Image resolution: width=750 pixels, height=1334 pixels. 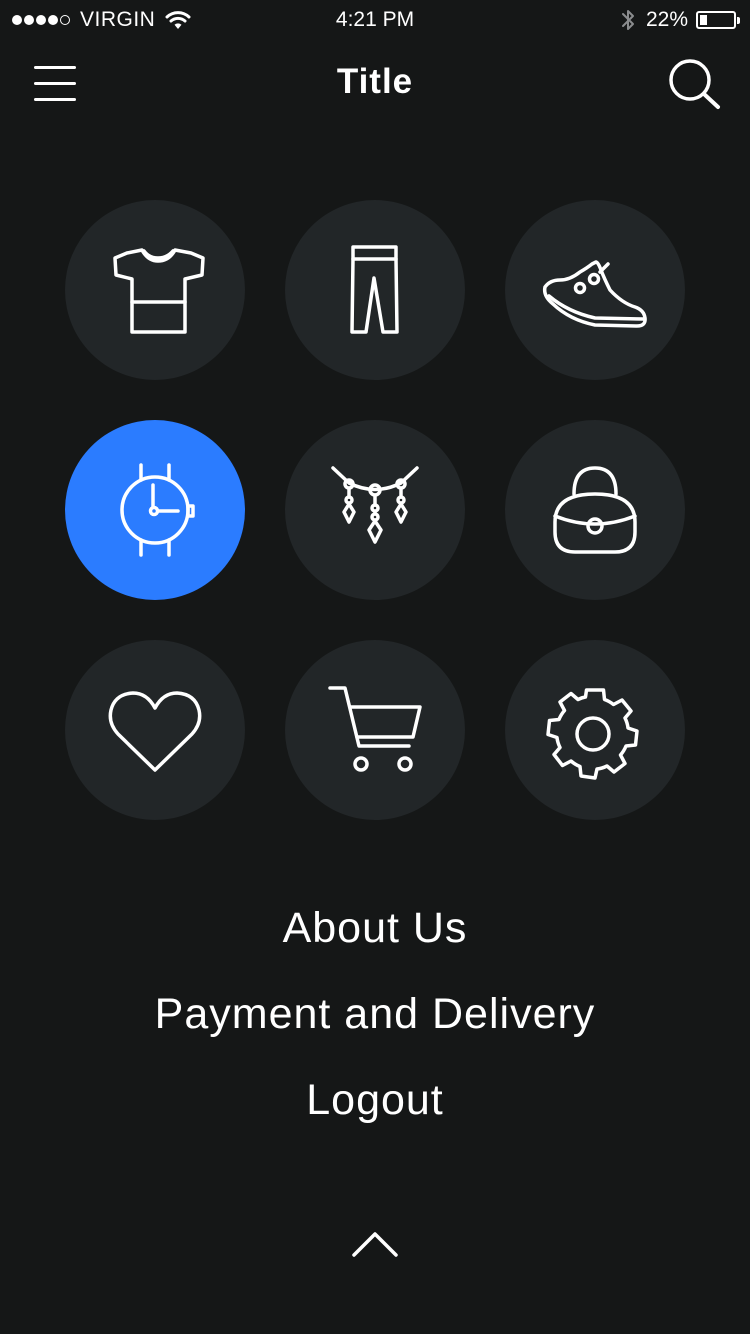 I want to click on gear-icon, so click(x=592, y=734).